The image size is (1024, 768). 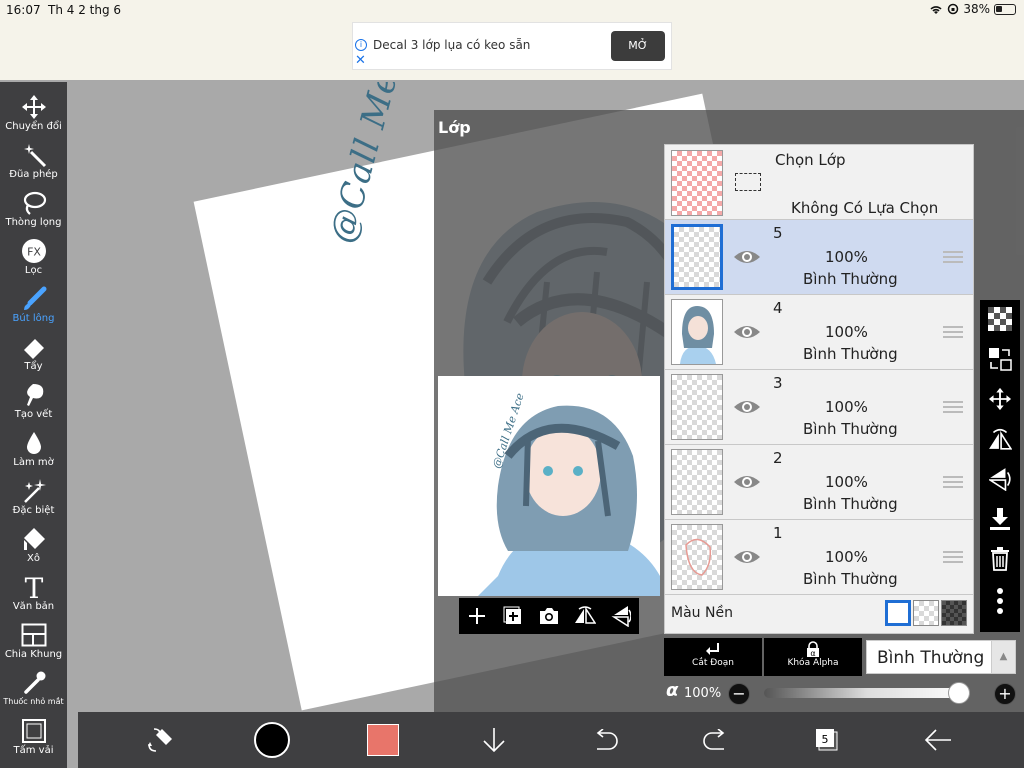 I want to click on preview-artwork, so click(x=569, y=500).